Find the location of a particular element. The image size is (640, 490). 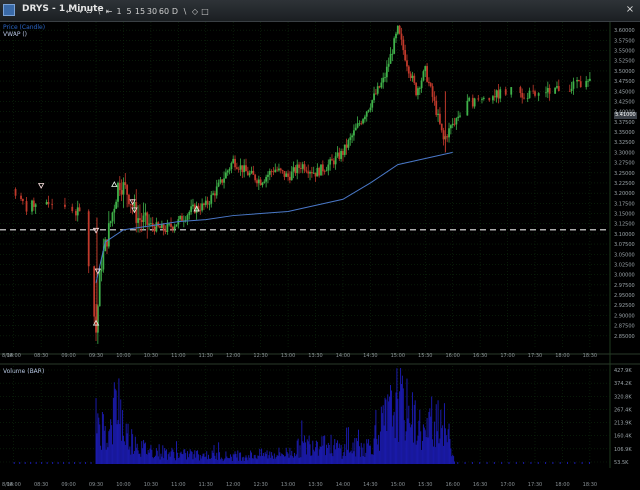

time-tick-label: 12:00 is located at coordinates (233, 356).